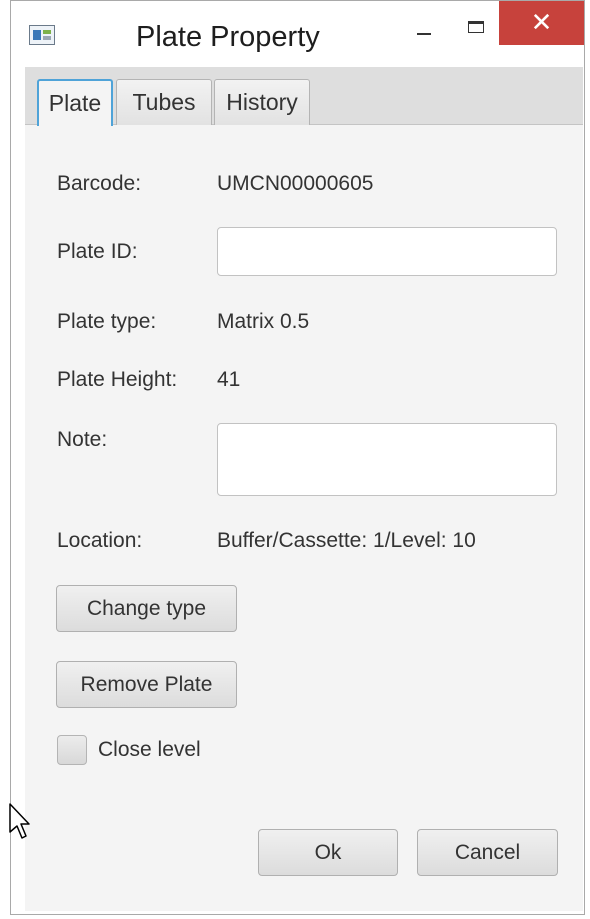  What do you see at coordinates (263, 321) in the screenshot?
I see `plate-type-value: Matrix 0.5` at bounding box center [263, 321].